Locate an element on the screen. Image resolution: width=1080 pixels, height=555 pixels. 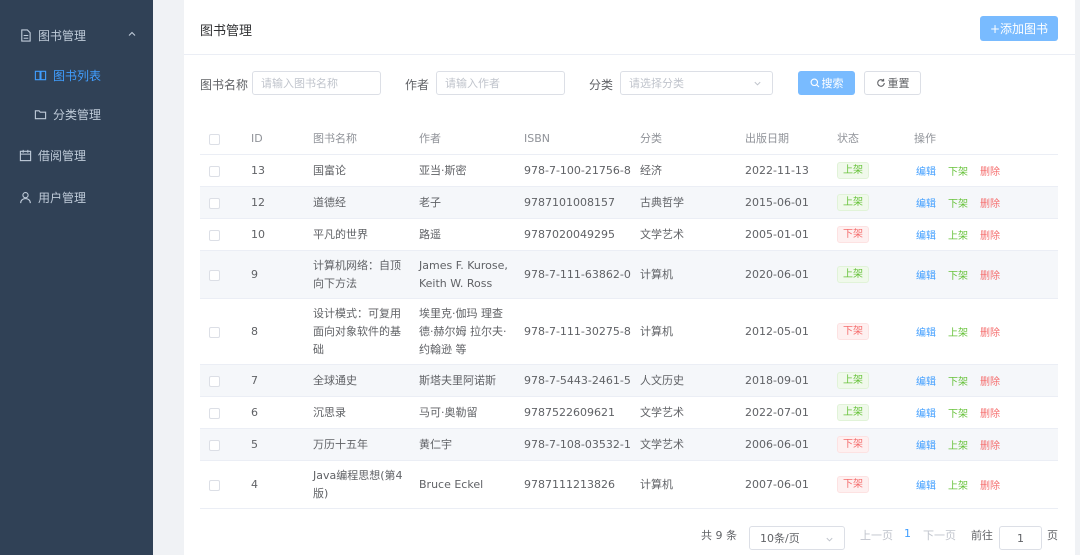
search-button: 搜索 is located at coordinates (826, 83).